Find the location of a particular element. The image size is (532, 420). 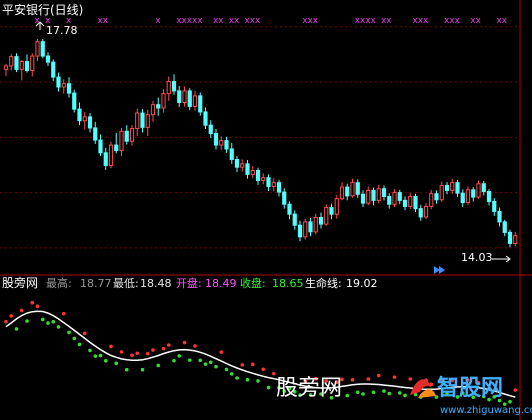

legend-close-value: 18.65 is located at coordinates (288, 283).